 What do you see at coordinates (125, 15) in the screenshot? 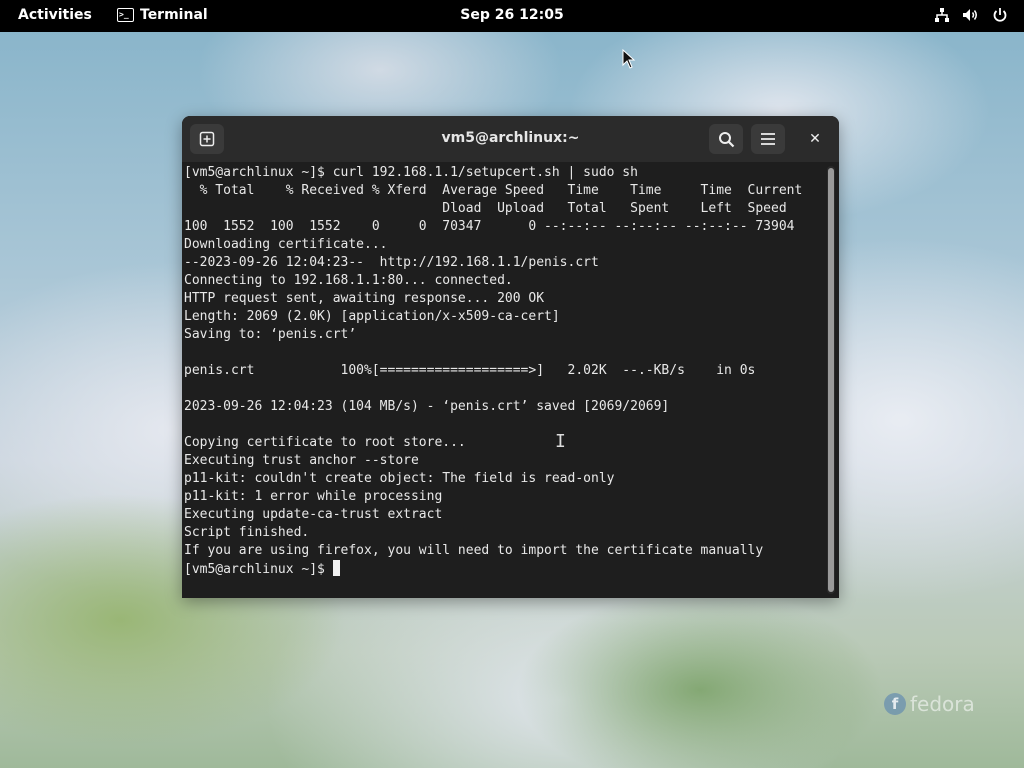
I see `terminal-app-icon: >_` at bounding box center [125, 15].